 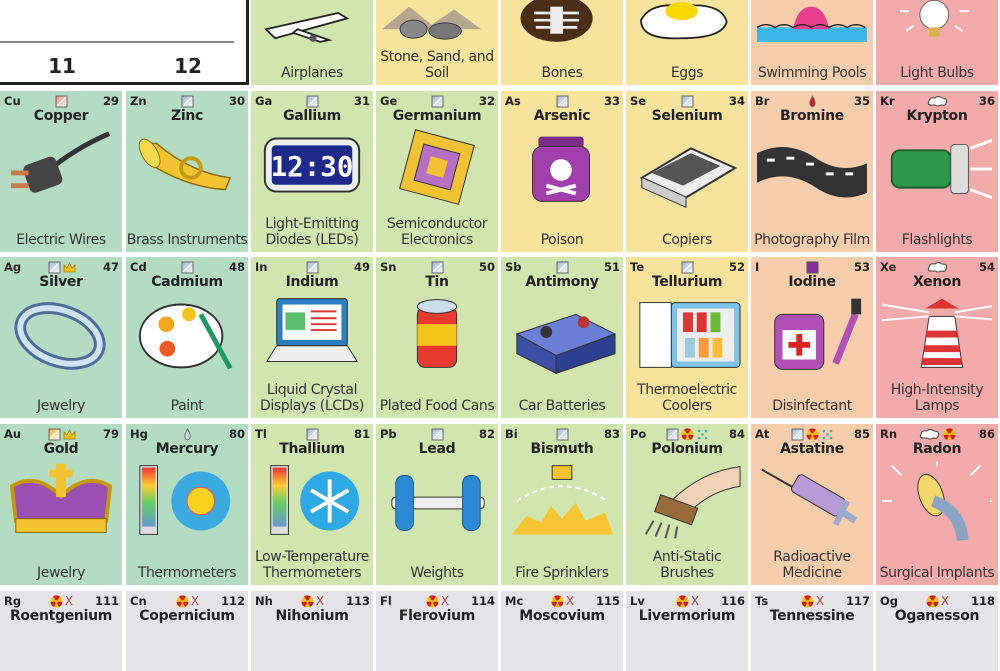 What do you see at coordinates (812, 504) in the screenshot?
I see `element-cell-at: At 85 Astatine Radioactive Medicine` at bounding box center [812, 504].